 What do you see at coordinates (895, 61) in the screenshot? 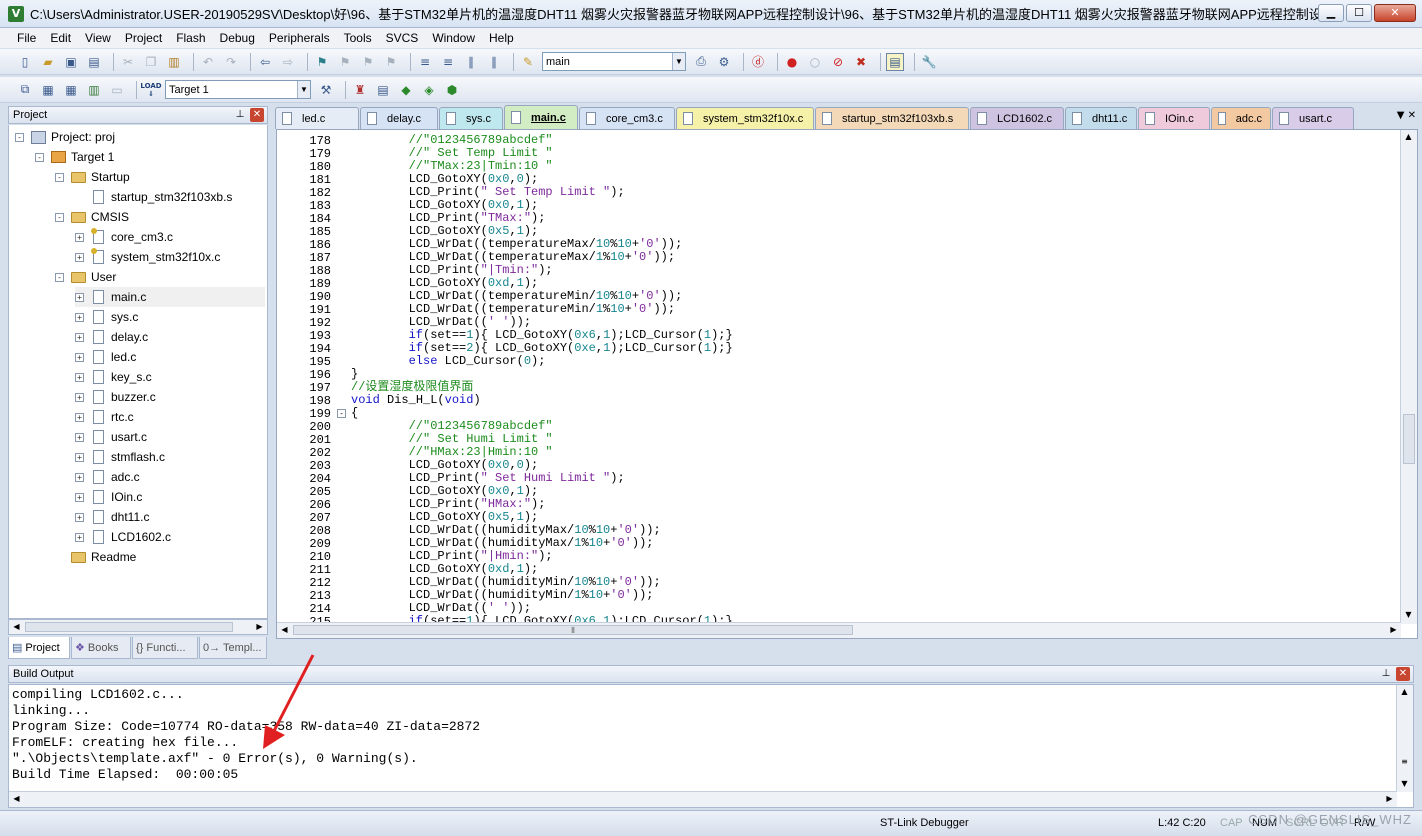
I see `window-layout-icon: ▤` at bounding box center [895, 61].